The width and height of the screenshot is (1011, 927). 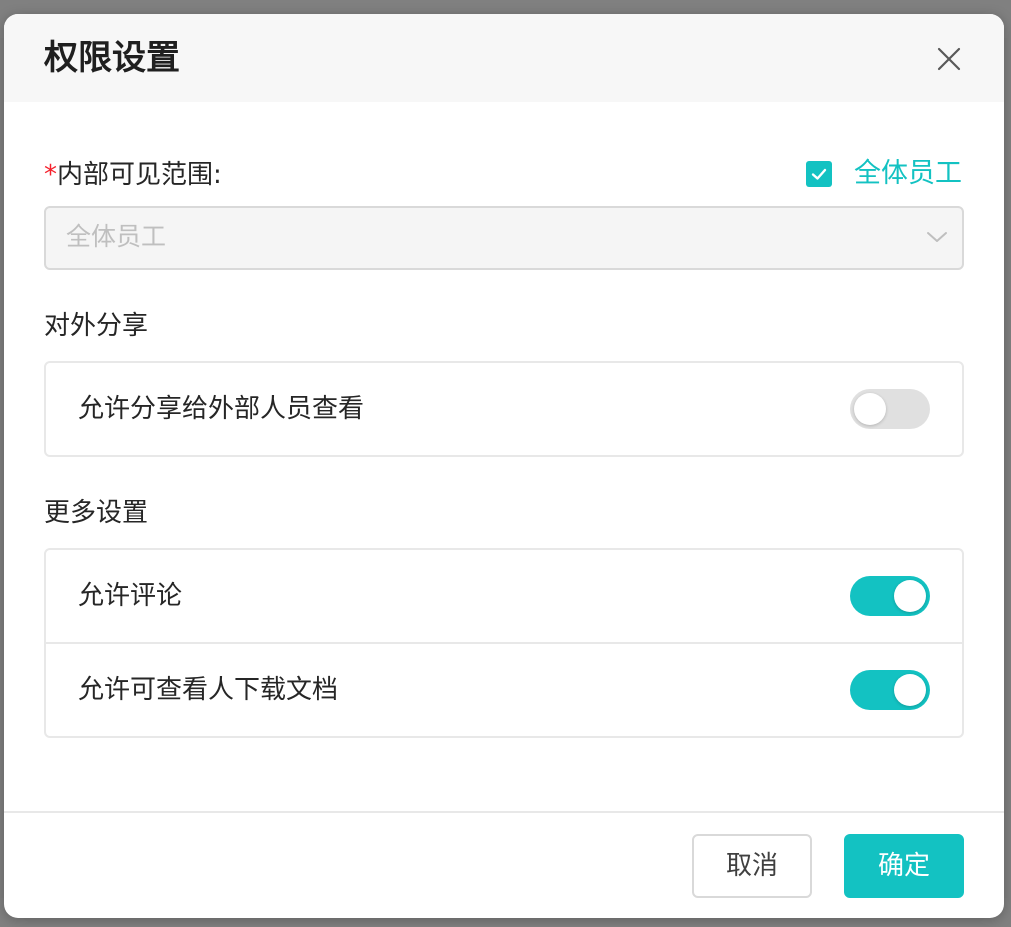 I want to click on visibility-range-select: 全体员工, so click(x=504, y=238).